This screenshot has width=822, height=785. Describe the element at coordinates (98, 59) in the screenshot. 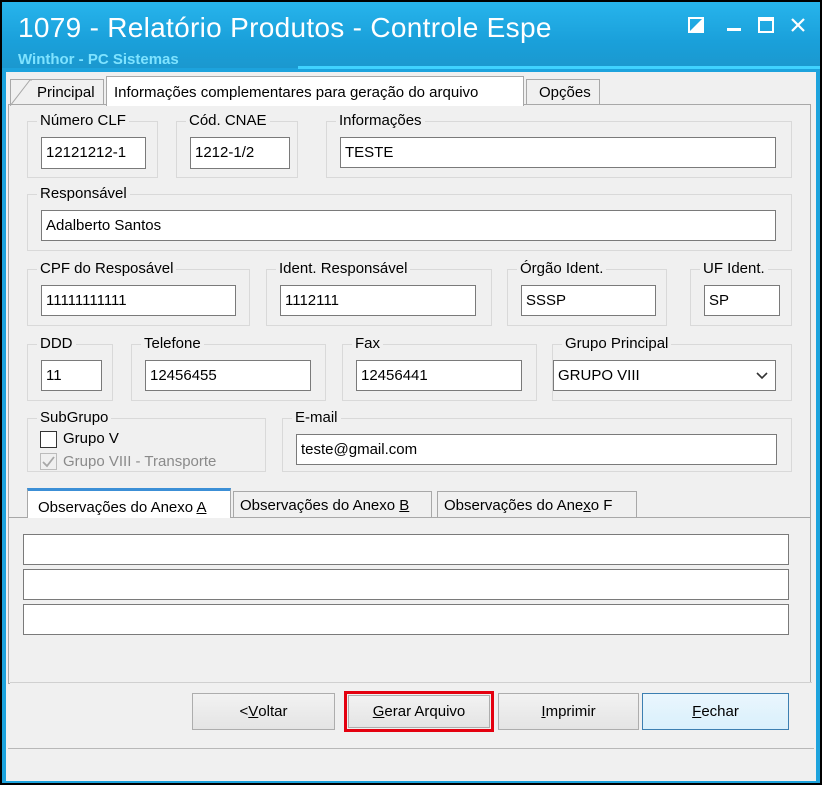

I see `window-subtitle: Winthor - PC Sistemas` at that location.